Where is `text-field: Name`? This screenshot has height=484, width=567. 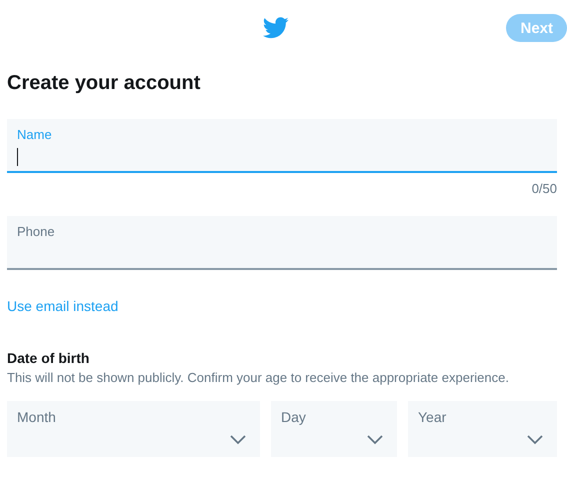
text-field: Name is located at coordinates (282, 146).